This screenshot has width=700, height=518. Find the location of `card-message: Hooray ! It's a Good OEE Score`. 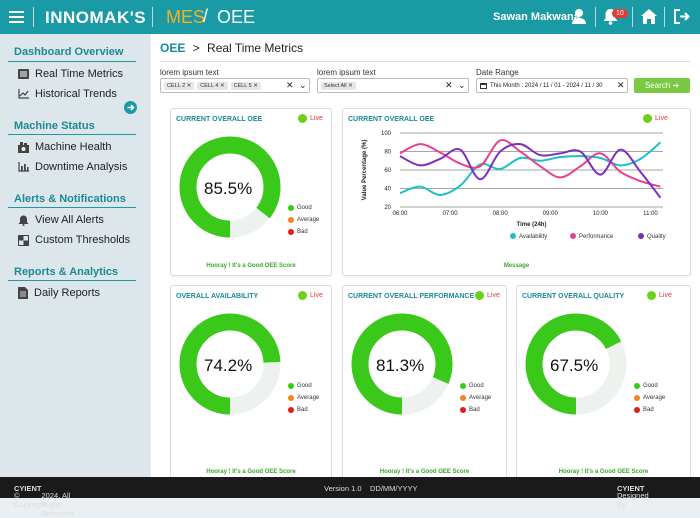

card-message: Hooray ! It's a Good OEE Score is located at coordinates (603, 472).